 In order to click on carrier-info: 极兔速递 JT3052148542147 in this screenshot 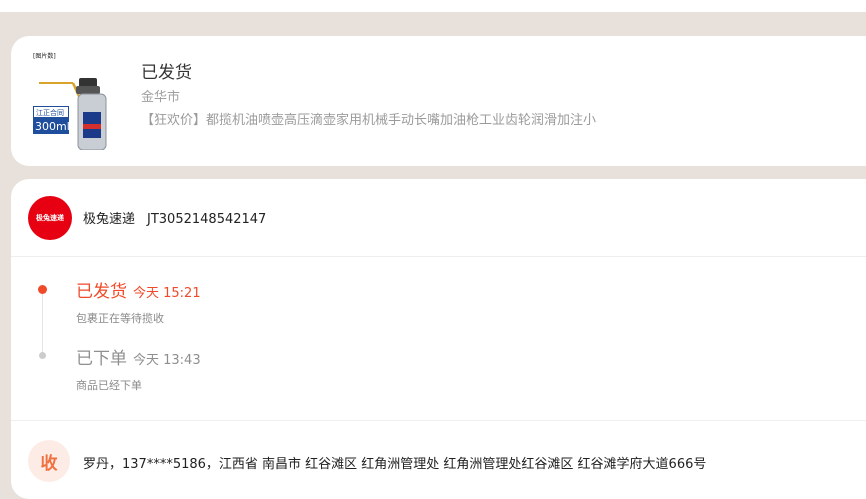, I will do `click(174, 217)`.